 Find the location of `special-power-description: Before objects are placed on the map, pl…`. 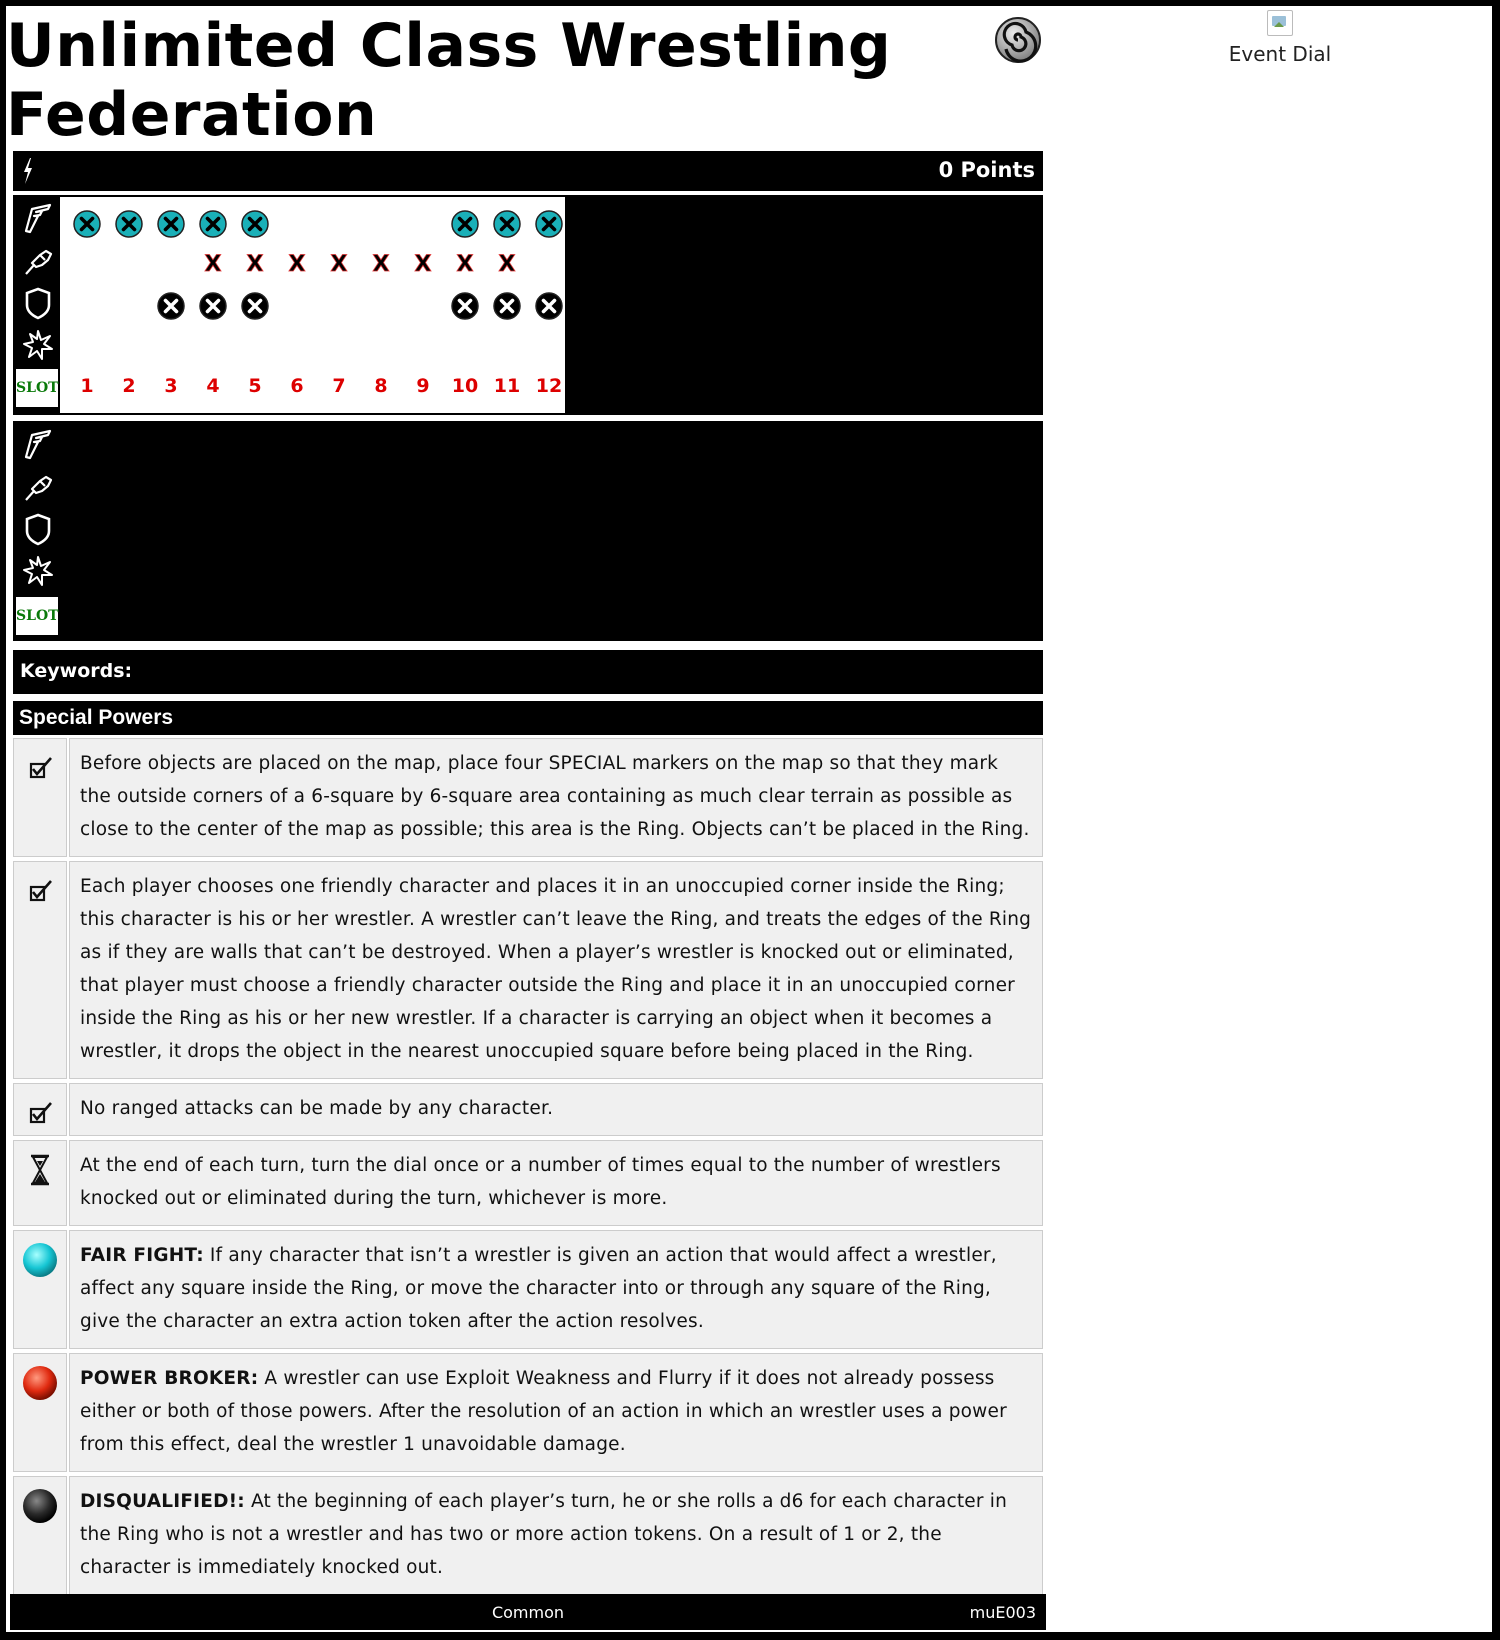

special-power-description: Before objects are placed on the map, pl… is located at coordinates (555, 796).